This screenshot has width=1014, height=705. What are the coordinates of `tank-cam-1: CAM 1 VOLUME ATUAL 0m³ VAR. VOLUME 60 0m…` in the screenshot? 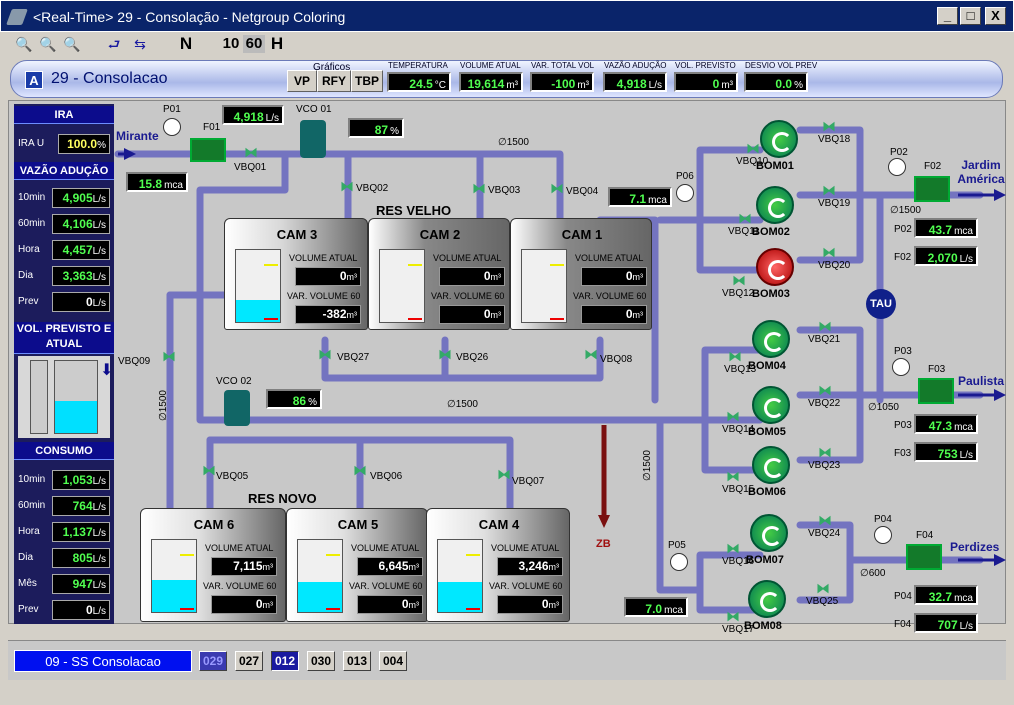 It's located at (581, 274).